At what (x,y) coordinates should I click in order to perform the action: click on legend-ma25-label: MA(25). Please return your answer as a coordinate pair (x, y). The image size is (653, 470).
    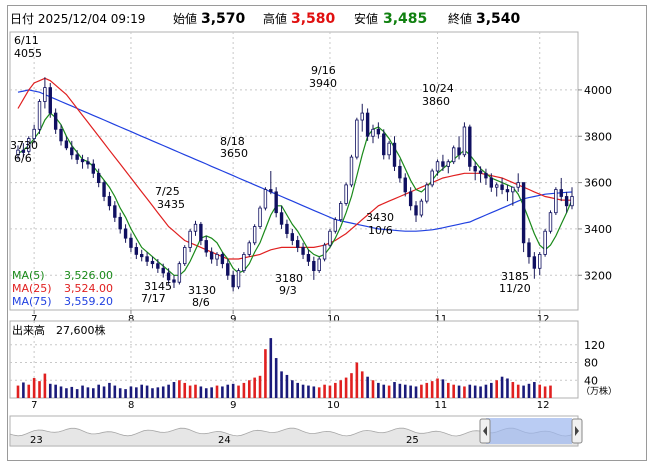
    Looking at the image, I should click on (32, 288).